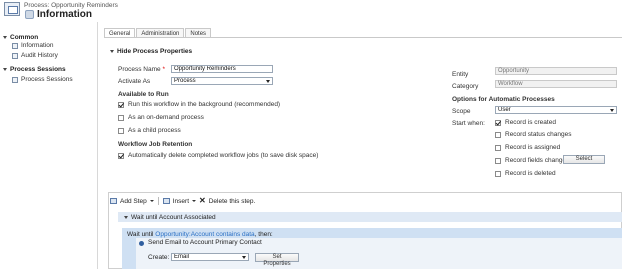  Describe the element at coordinates (29, 14) in the screenshot. I see `information-title-icon` at that location.